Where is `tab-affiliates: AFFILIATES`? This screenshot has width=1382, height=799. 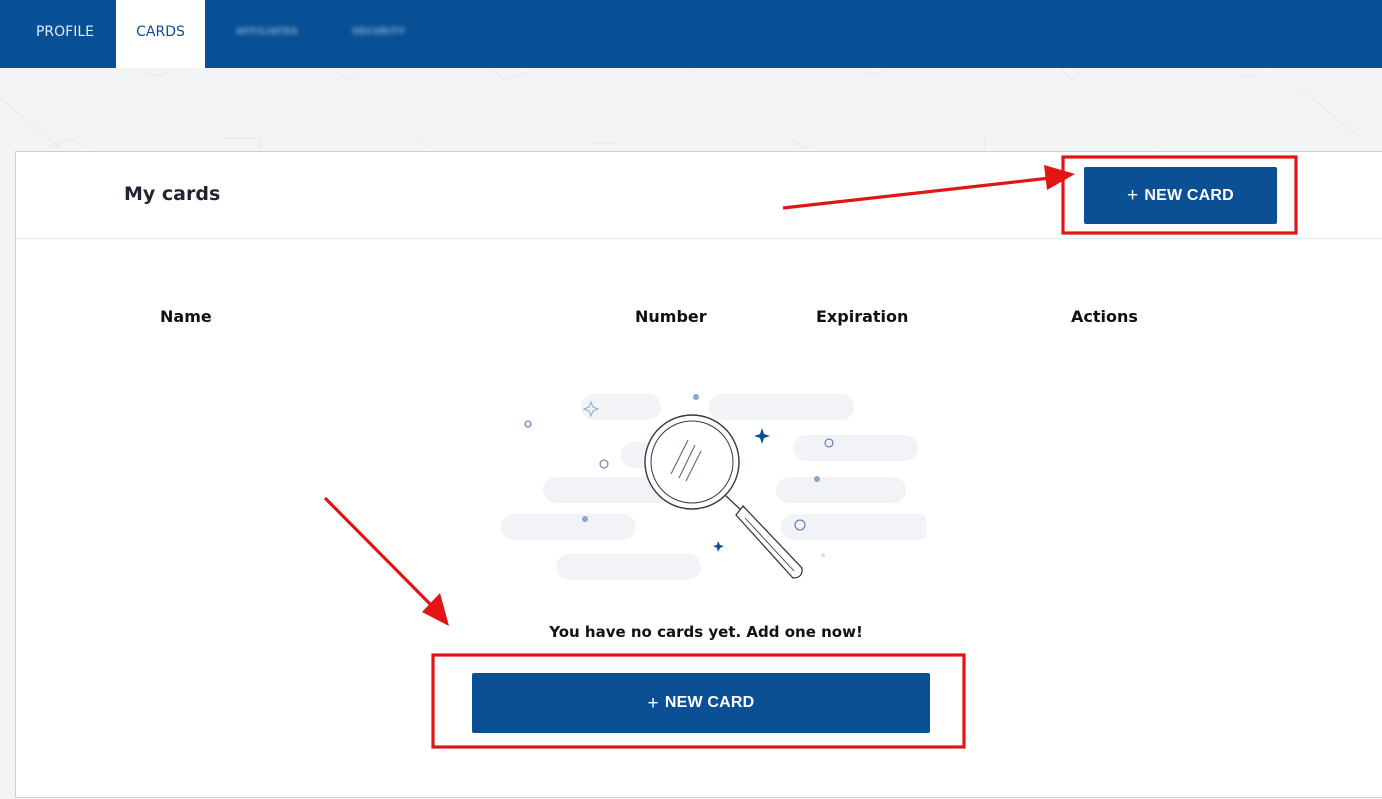 tab-affiliates: AFFILIATES is located at coordinates (267, 34).